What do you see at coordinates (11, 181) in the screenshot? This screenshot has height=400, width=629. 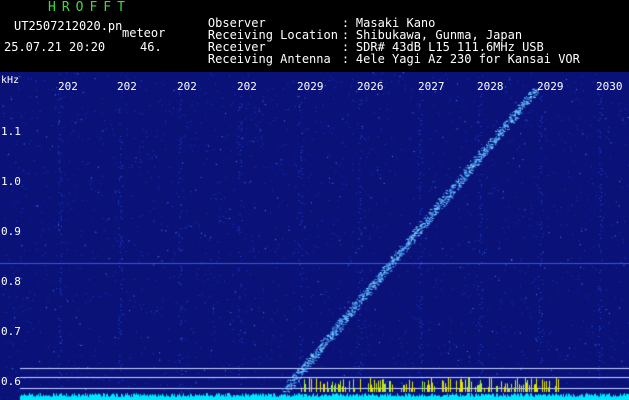 I see `freq-label: 1.0` at bounding box center [11, 181].